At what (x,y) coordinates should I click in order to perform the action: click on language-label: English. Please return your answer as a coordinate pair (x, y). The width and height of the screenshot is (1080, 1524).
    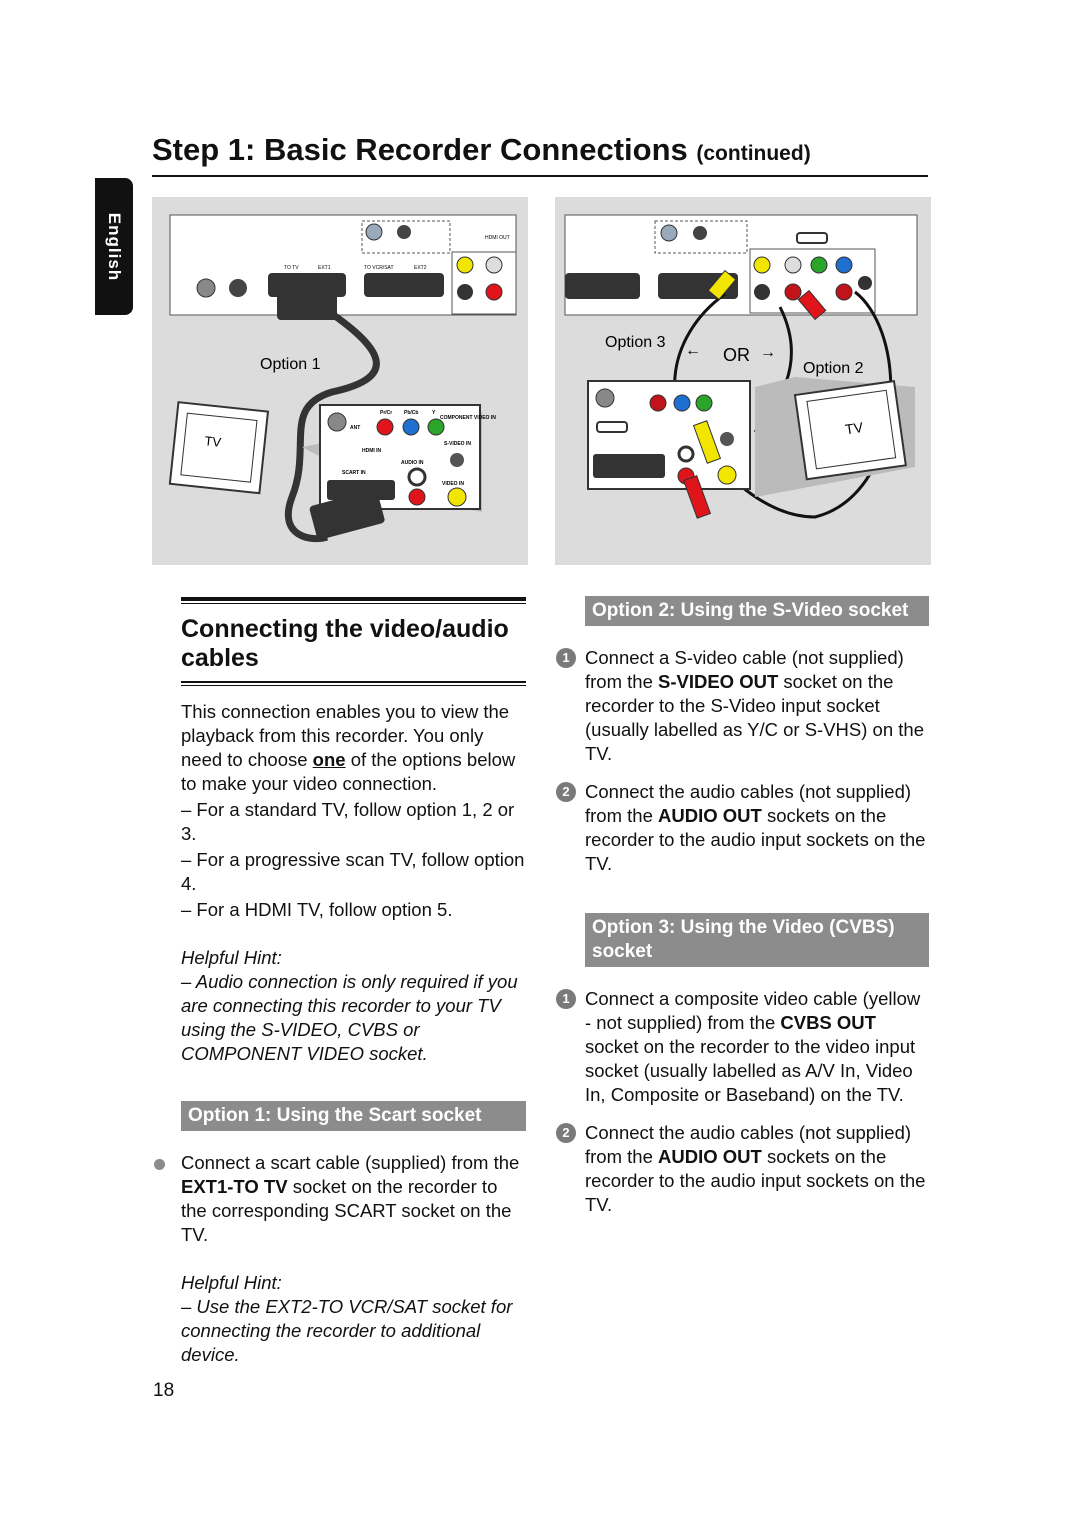
    Looking at the image, I should click on (114, 246).